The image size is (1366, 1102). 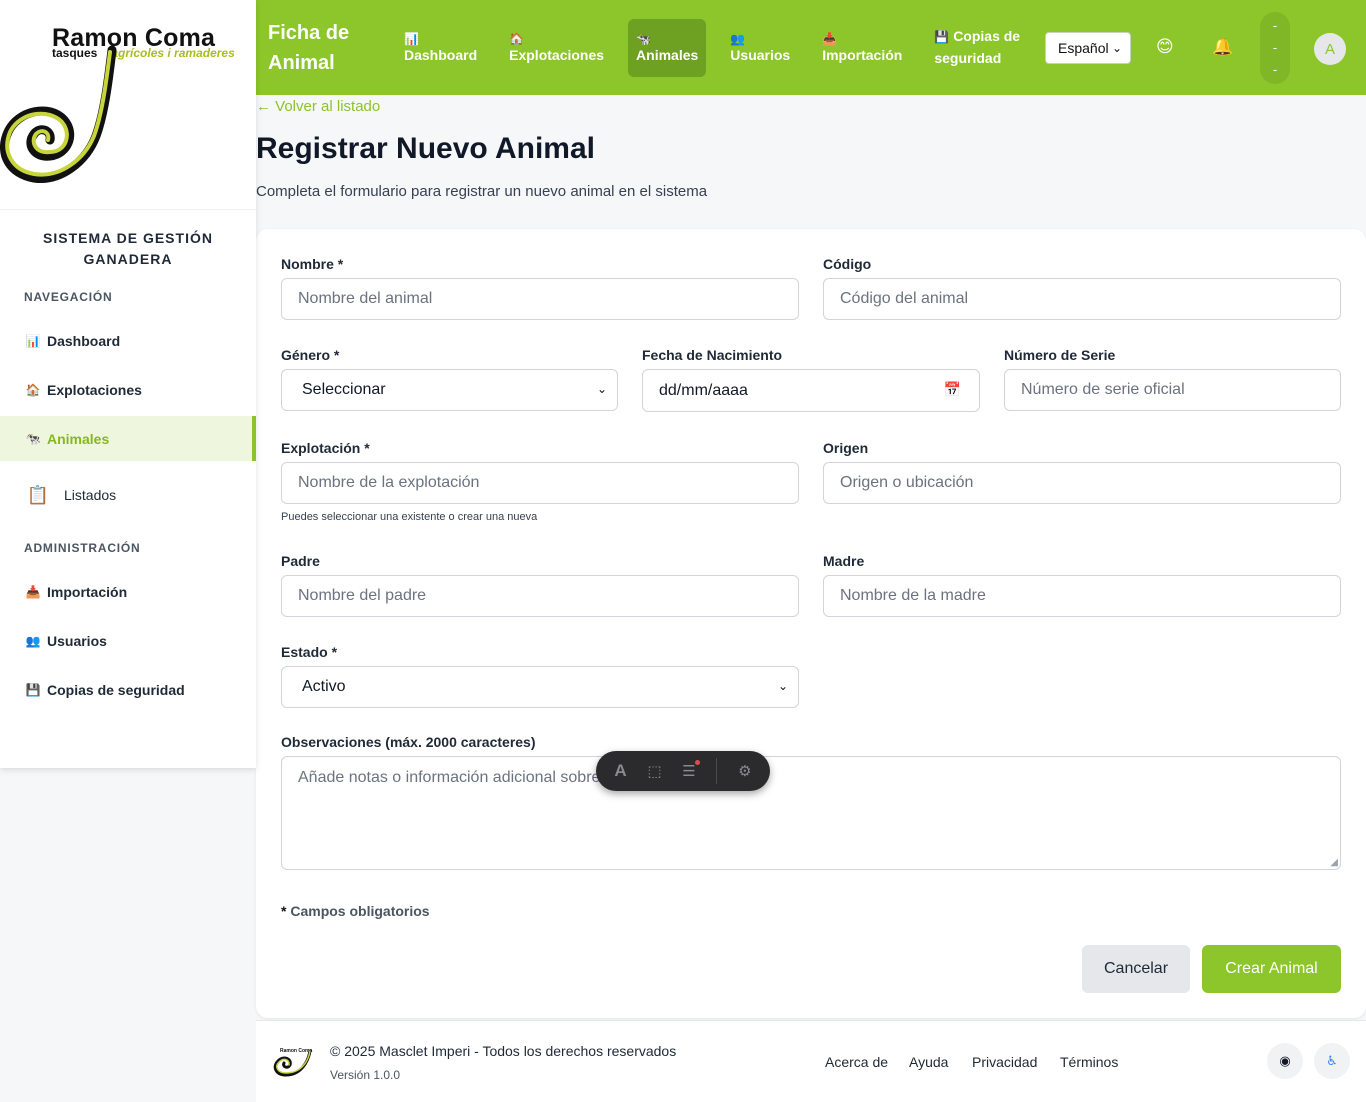 I want to click on notification-dot, so click(x=697, y=762).